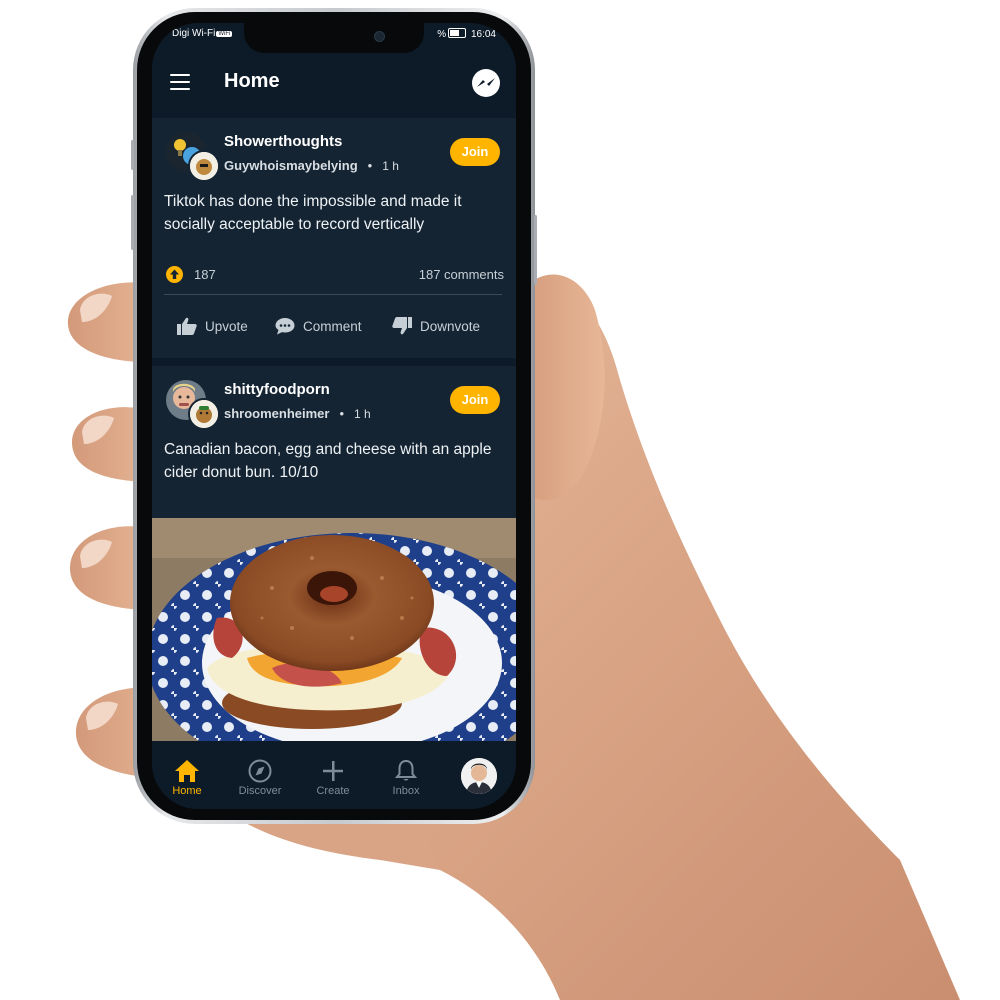 This screenshot has height=1000, width=1000. I want to click on username: shroomenheimer, so click(276, 413).